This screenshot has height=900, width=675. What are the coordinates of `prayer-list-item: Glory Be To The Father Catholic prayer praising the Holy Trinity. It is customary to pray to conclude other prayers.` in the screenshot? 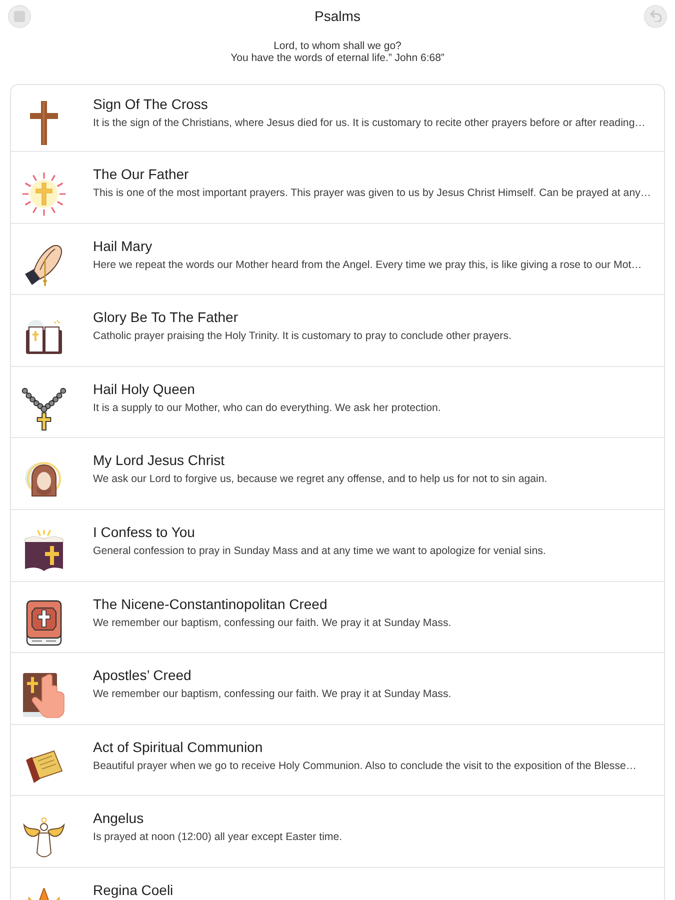 It's located at (337, 331).